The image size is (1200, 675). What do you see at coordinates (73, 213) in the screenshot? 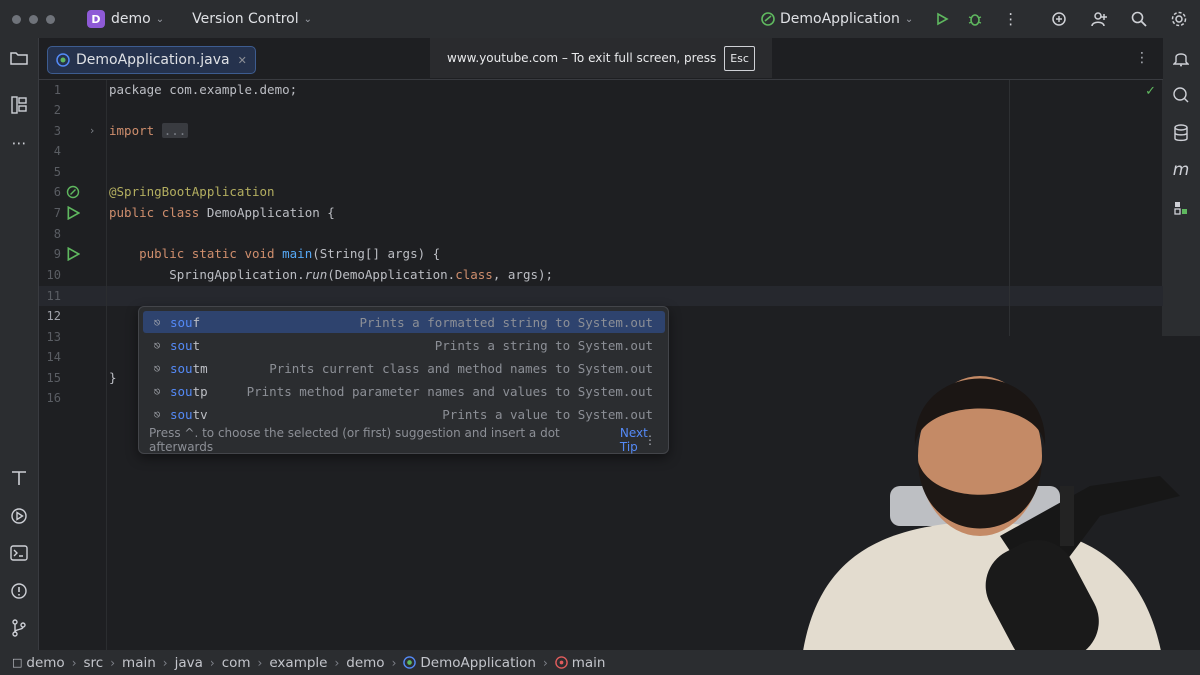
I see `run-class-gutter-icon` at bounding box center [73, 213].